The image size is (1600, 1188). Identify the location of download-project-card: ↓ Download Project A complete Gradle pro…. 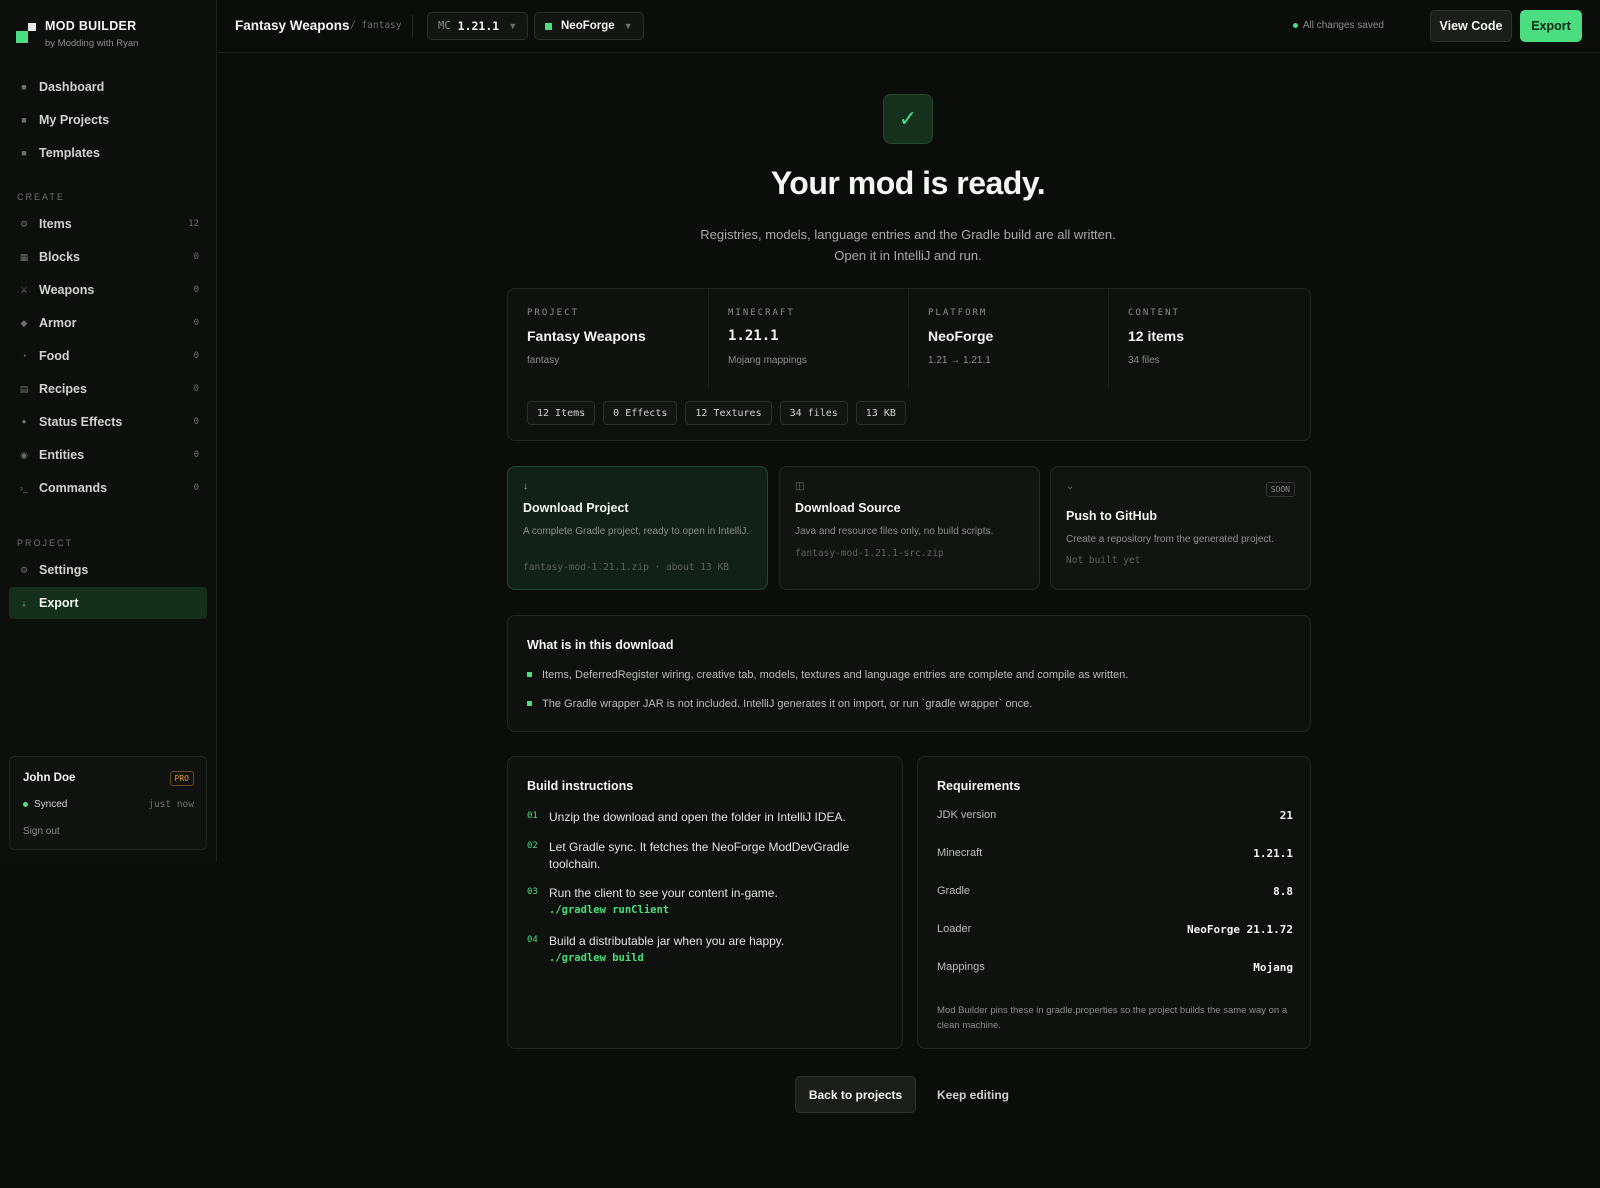
(637, 528).